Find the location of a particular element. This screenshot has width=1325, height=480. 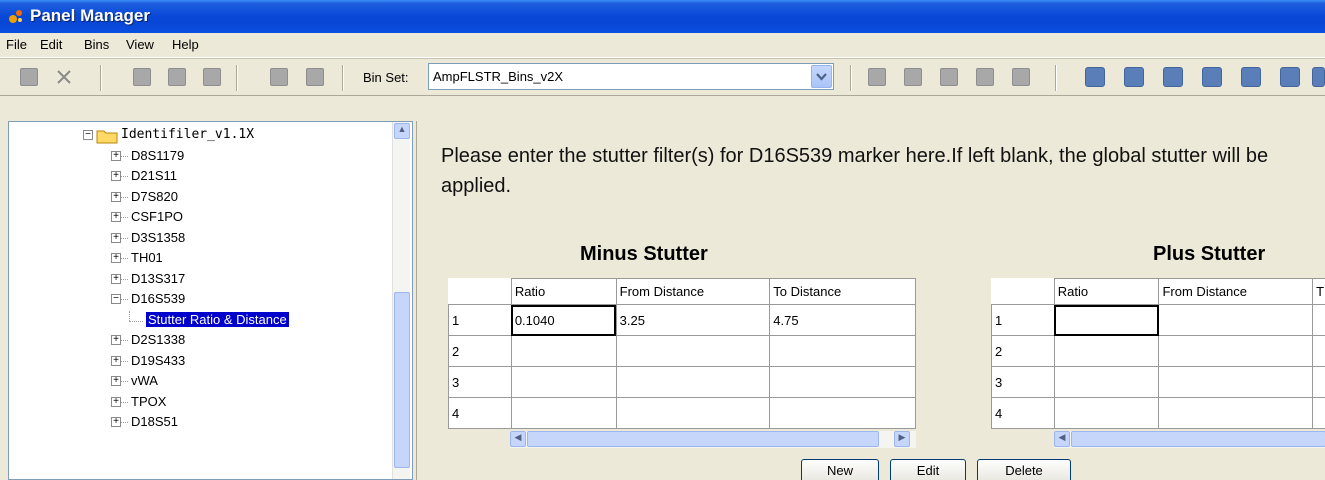

table-row: 4 is located at coordinates (682, 413).